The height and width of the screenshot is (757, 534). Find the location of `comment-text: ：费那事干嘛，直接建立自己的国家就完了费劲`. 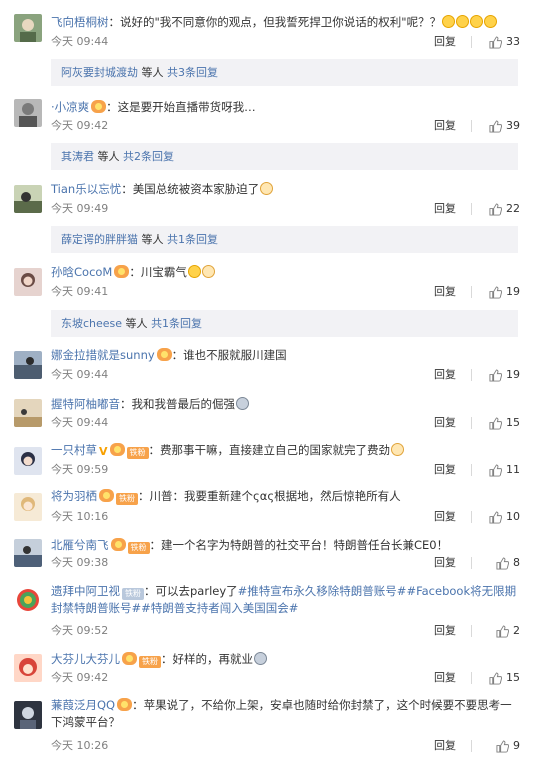

comment-text: ：费那事干嘛，直接建立自己的国家就完了费劲 is located at coordinates (269, 450).